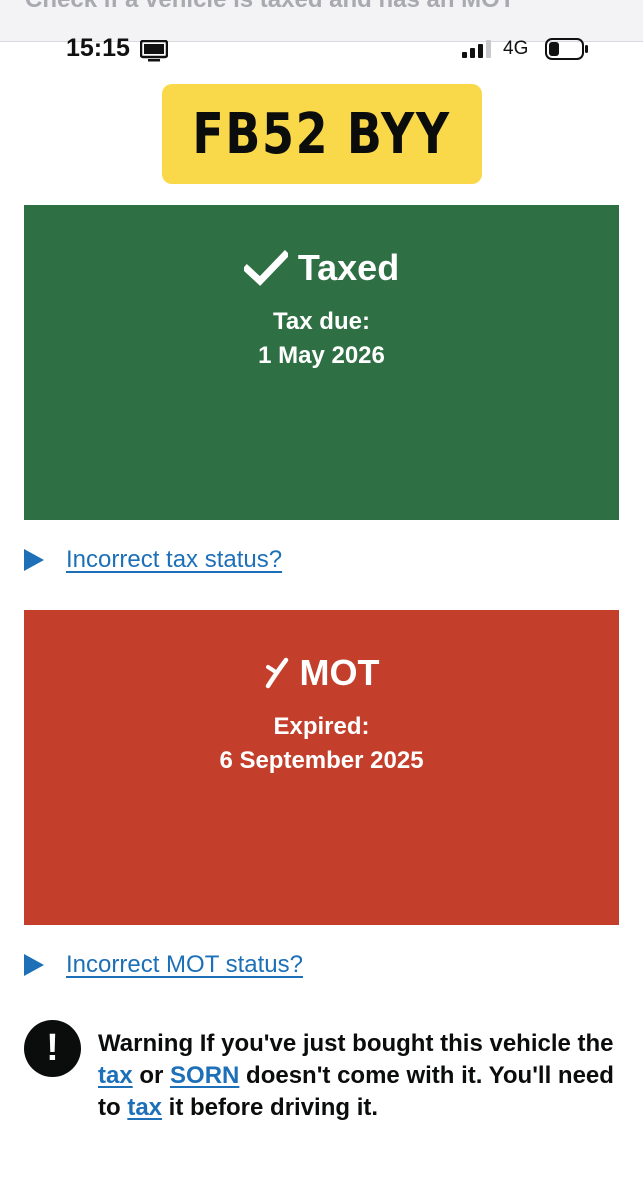  I want to click on network-type: 4G, so click(516, 48).